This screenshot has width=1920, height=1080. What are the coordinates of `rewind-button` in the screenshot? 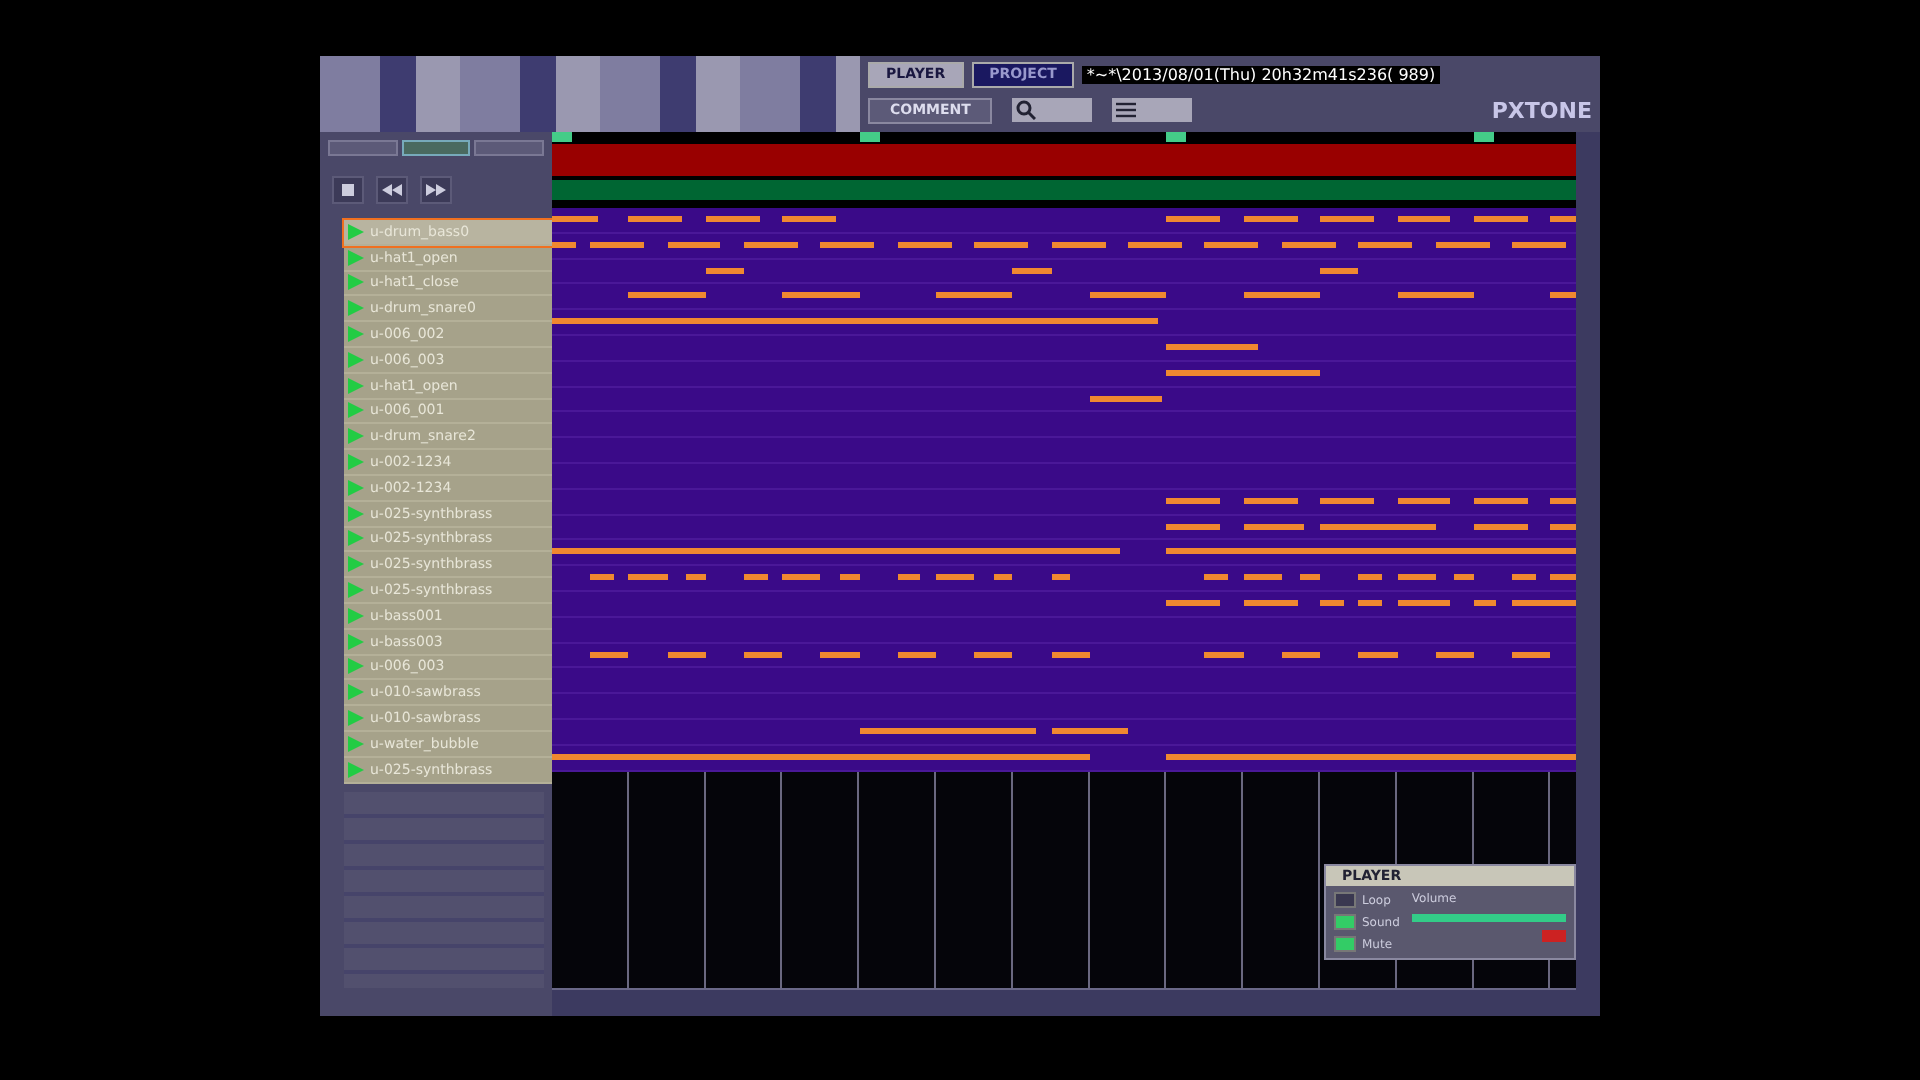 It's located at (392, 190).